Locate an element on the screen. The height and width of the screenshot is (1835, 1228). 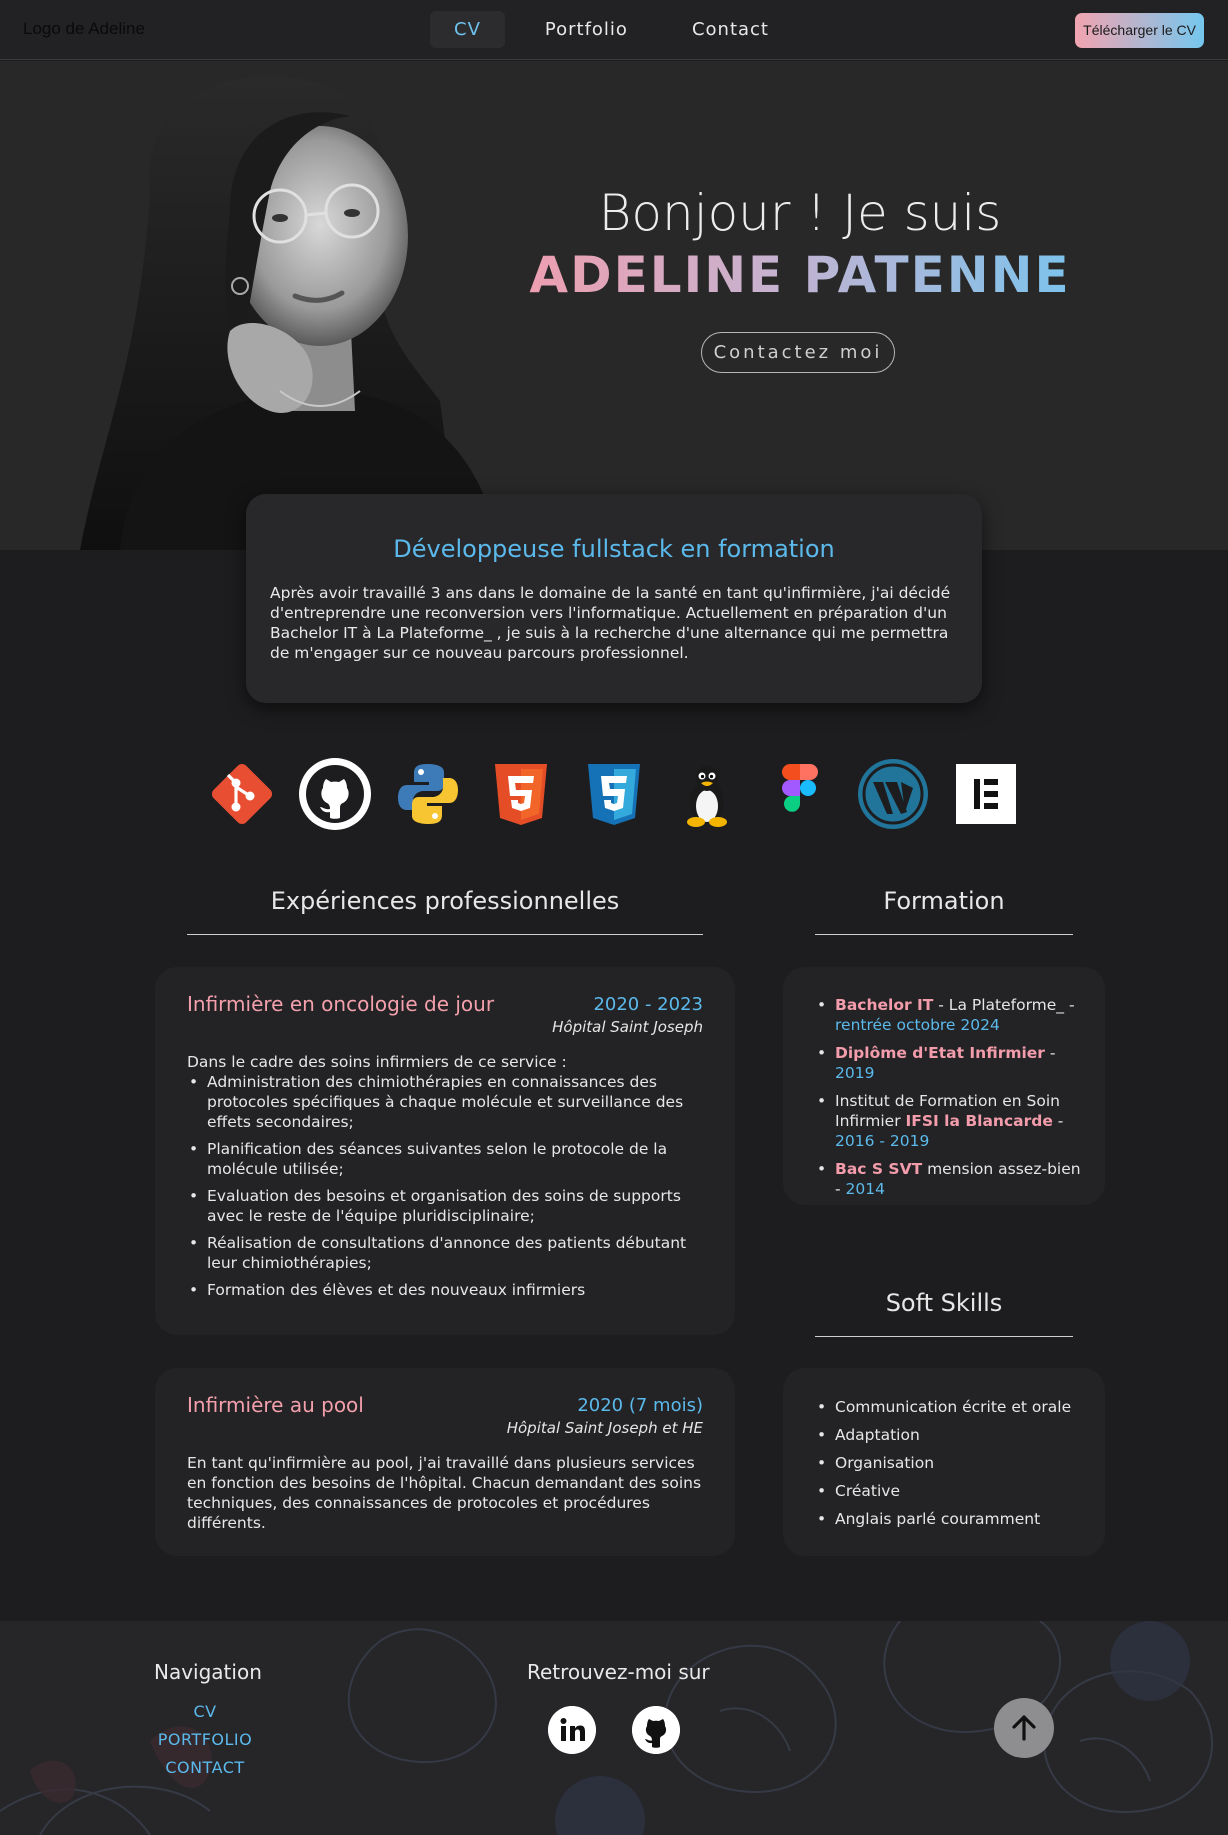
elementor-icon is located at coordinates (986, 794).